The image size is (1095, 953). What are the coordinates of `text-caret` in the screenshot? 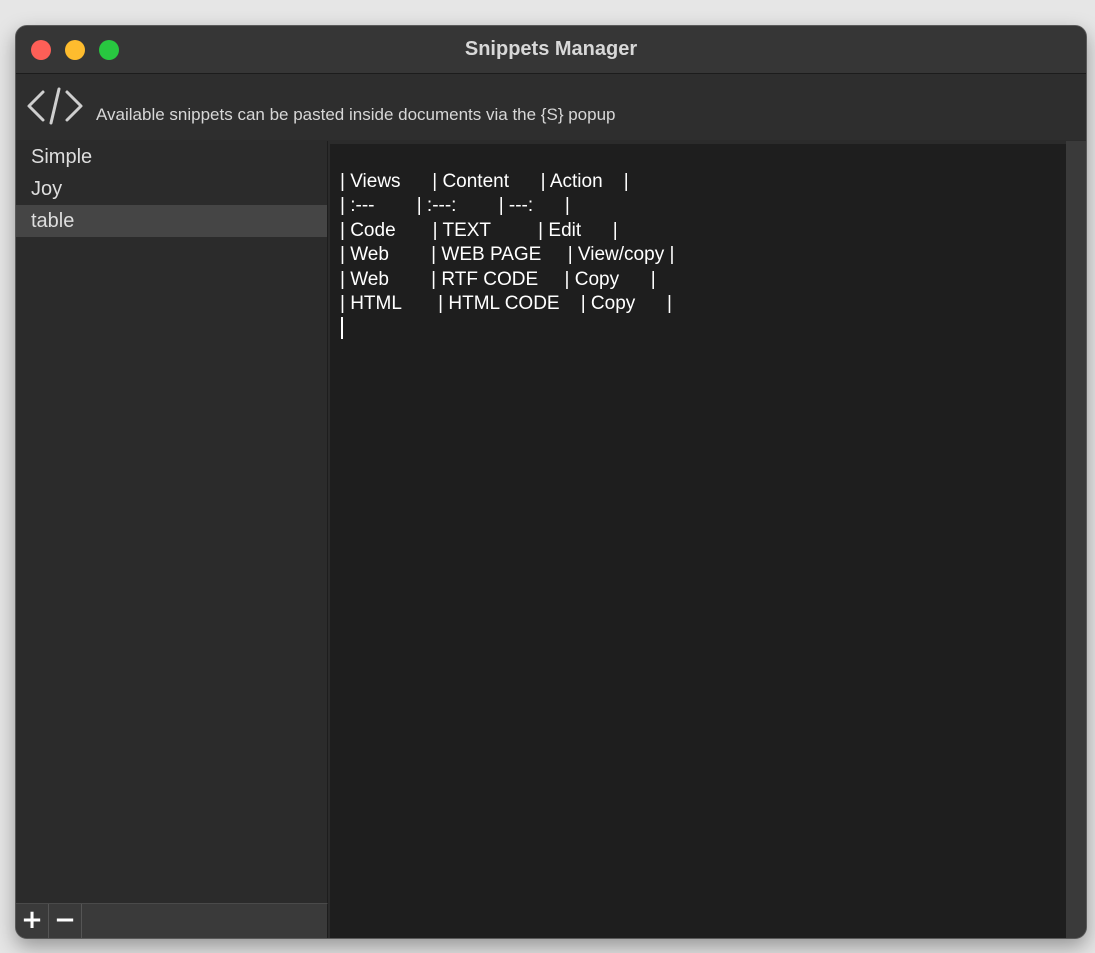 It's located at (342, 328).